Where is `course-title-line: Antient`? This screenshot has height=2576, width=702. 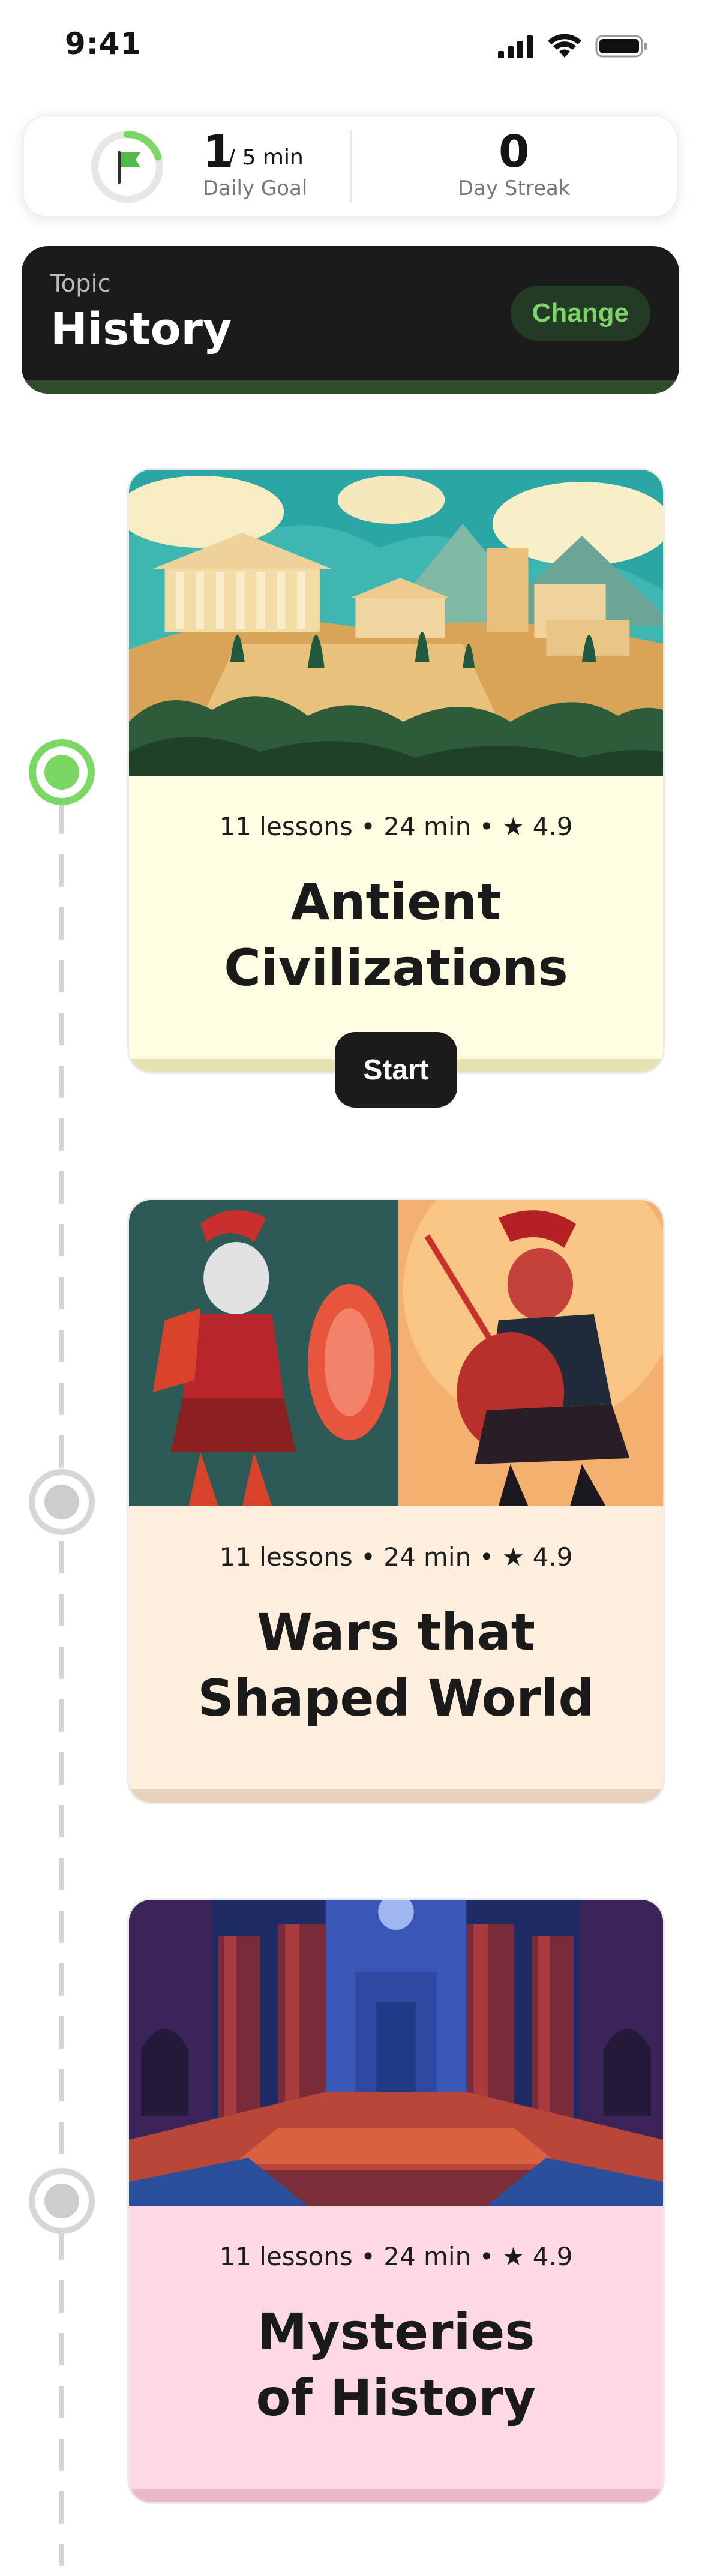
course-title-line: Antient is located at coordinates (396, 901).